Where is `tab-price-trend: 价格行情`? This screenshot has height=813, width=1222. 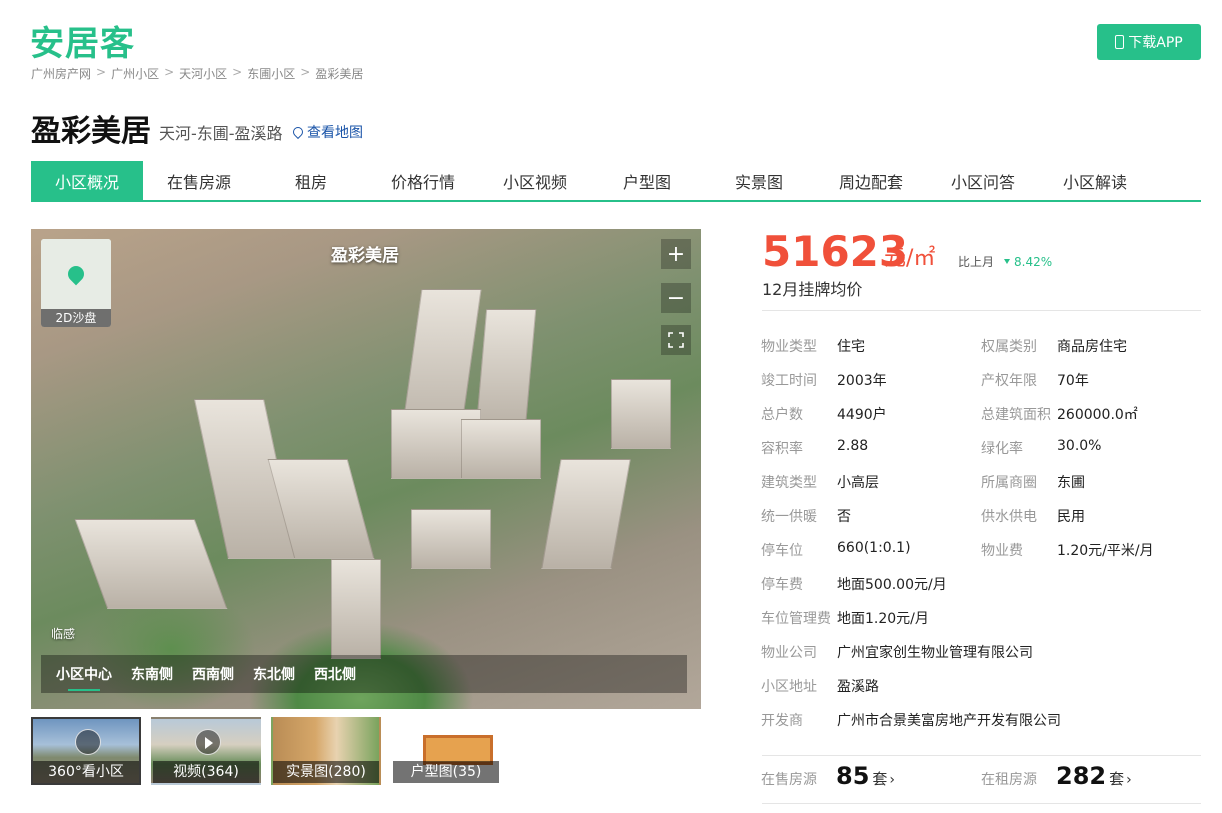
tab-price-trend: 价格行情 is located at coordinates (423, 180).